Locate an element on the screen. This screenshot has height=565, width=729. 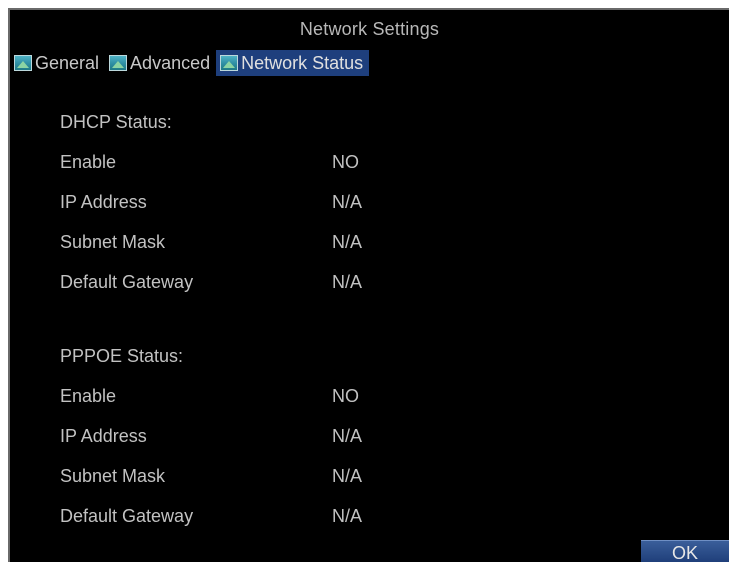
pppoe-default-gateway-row: Default Gateway N/A is located at coordinates (260, 520).